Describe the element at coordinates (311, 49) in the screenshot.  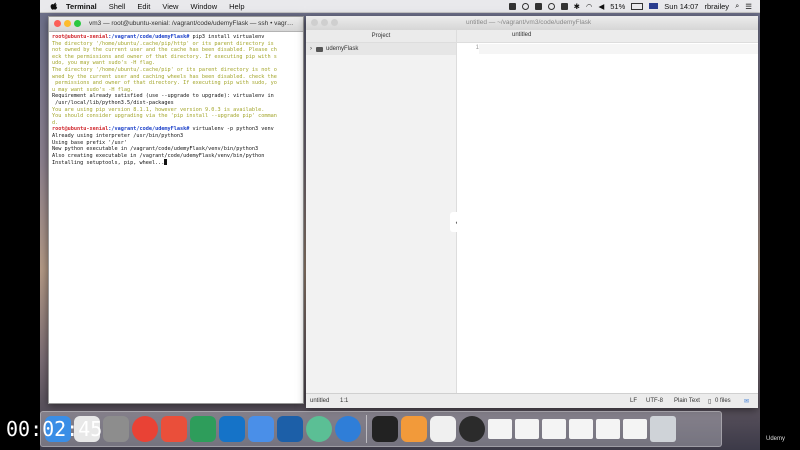
I see `chevron-right-icon: ›` at that location.